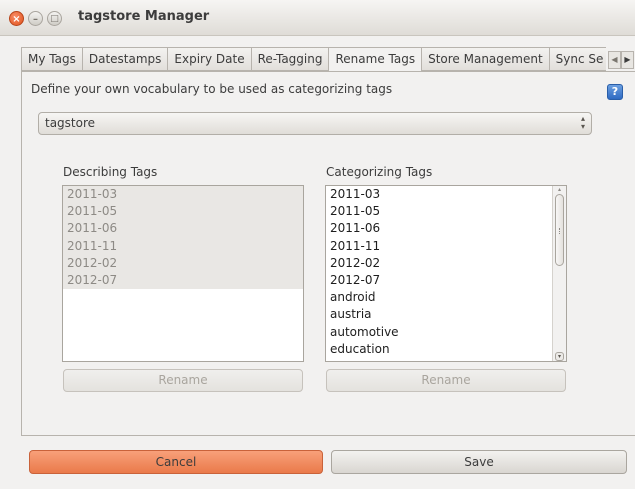  Describe the element at coordinates (446, 314) in the screenshot. I see `list-item: austria` at that location.